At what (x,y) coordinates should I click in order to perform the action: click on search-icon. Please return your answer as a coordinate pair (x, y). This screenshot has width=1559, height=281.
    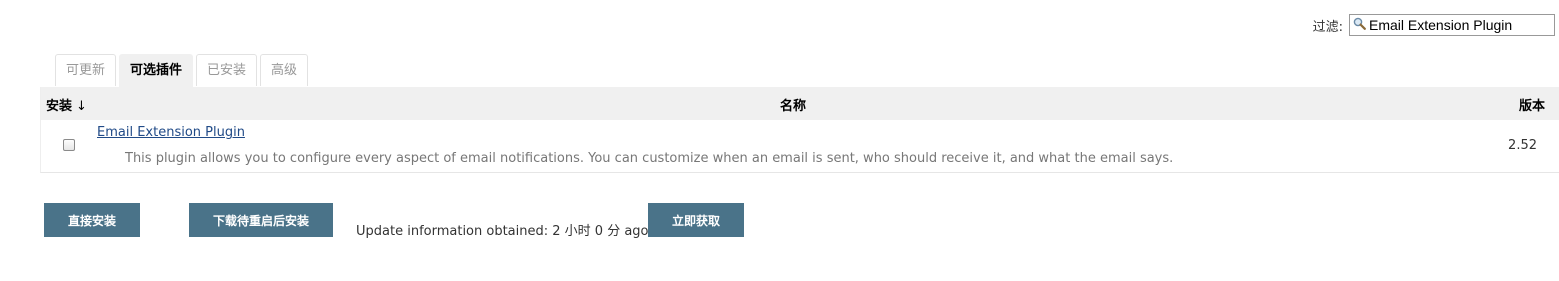
    Looking at the image, I should click on (1359, 25).